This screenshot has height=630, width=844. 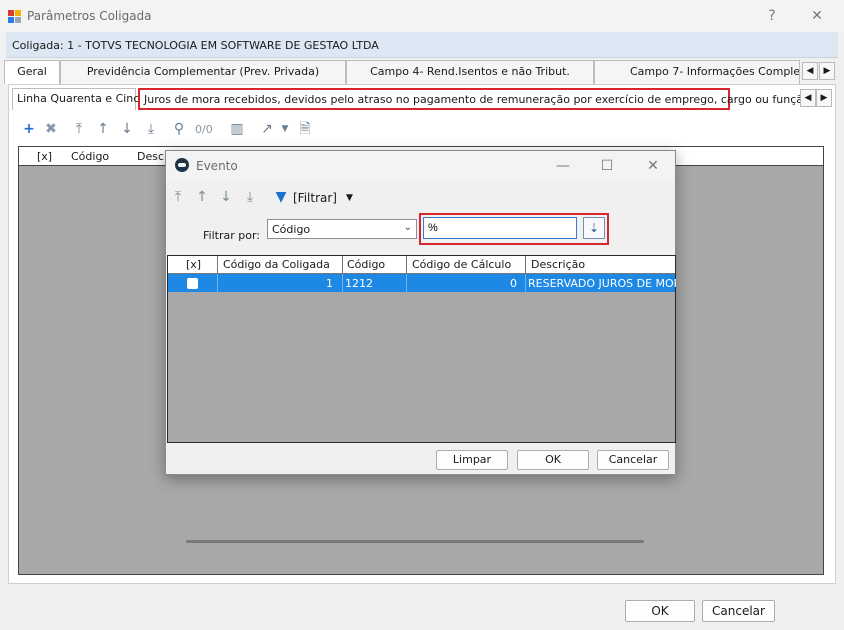 I want to click on tab-campo4: Campo 4- Rend.Isentos e não Tribut., so click(x=470, y=72).